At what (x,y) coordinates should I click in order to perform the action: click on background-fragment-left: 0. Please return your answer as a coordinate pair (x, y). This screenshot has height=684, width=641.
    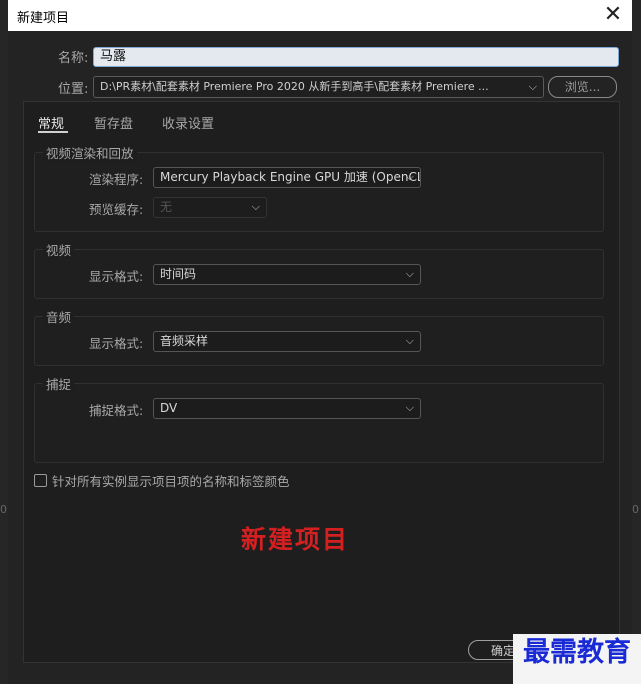
    Looking at the image, I should click on (3, 509).